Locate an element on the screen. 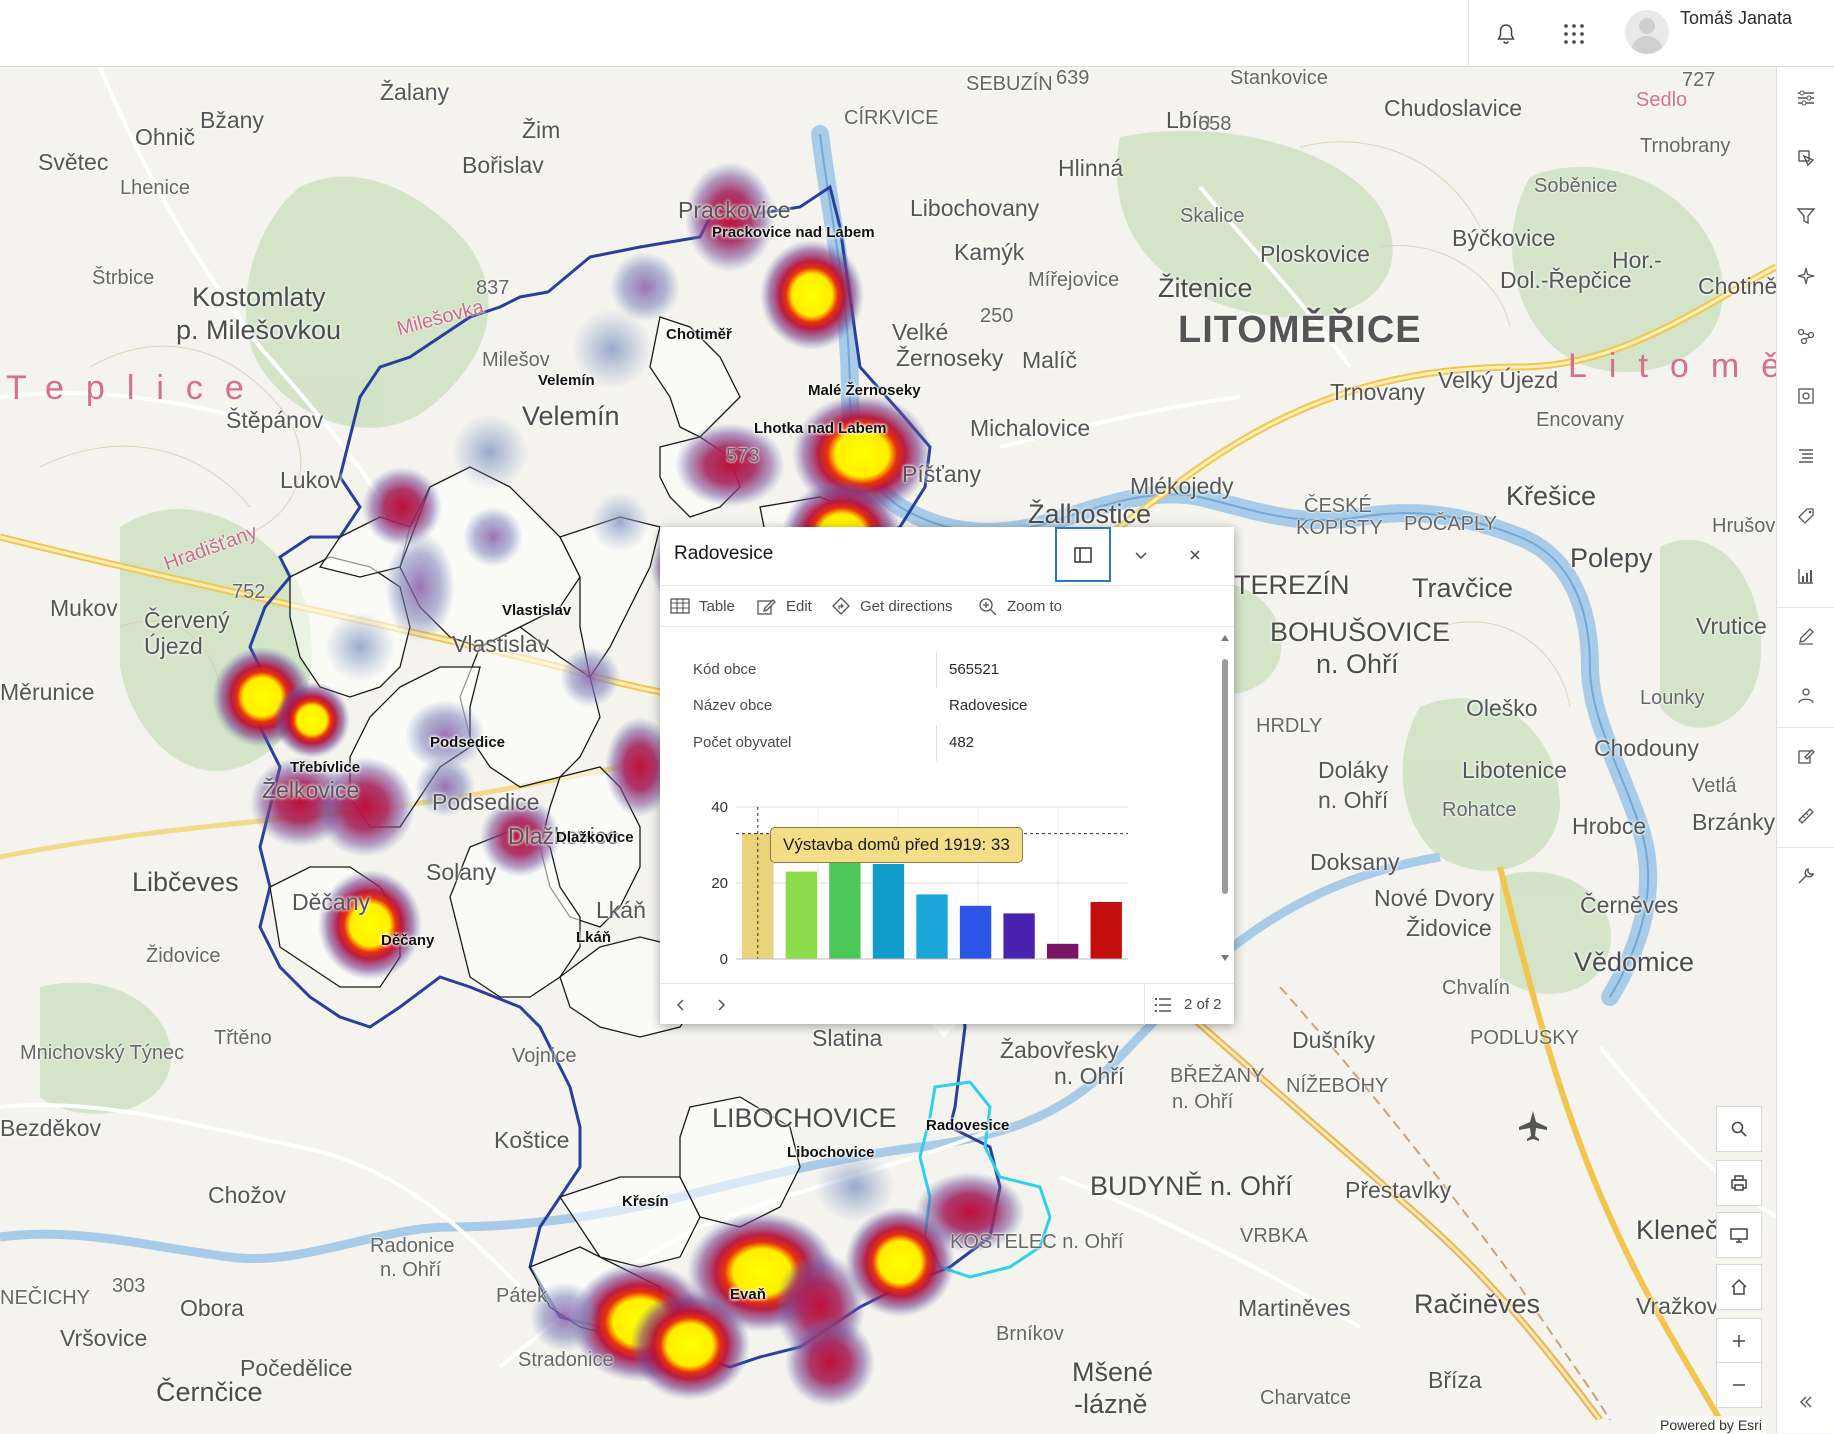  place-label: Žitenice is located at coordinates (1205, 288).